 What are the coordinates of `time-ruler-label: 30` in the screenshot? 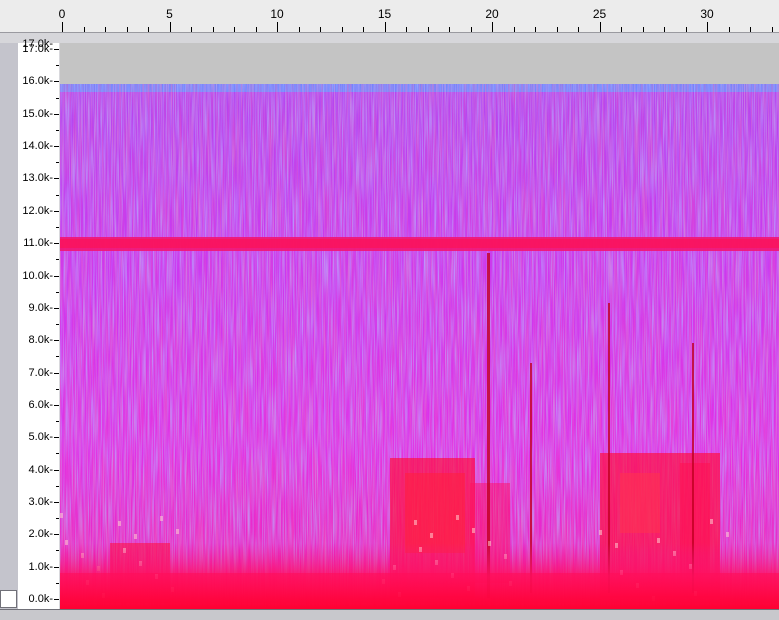 It's located at (707, 14).